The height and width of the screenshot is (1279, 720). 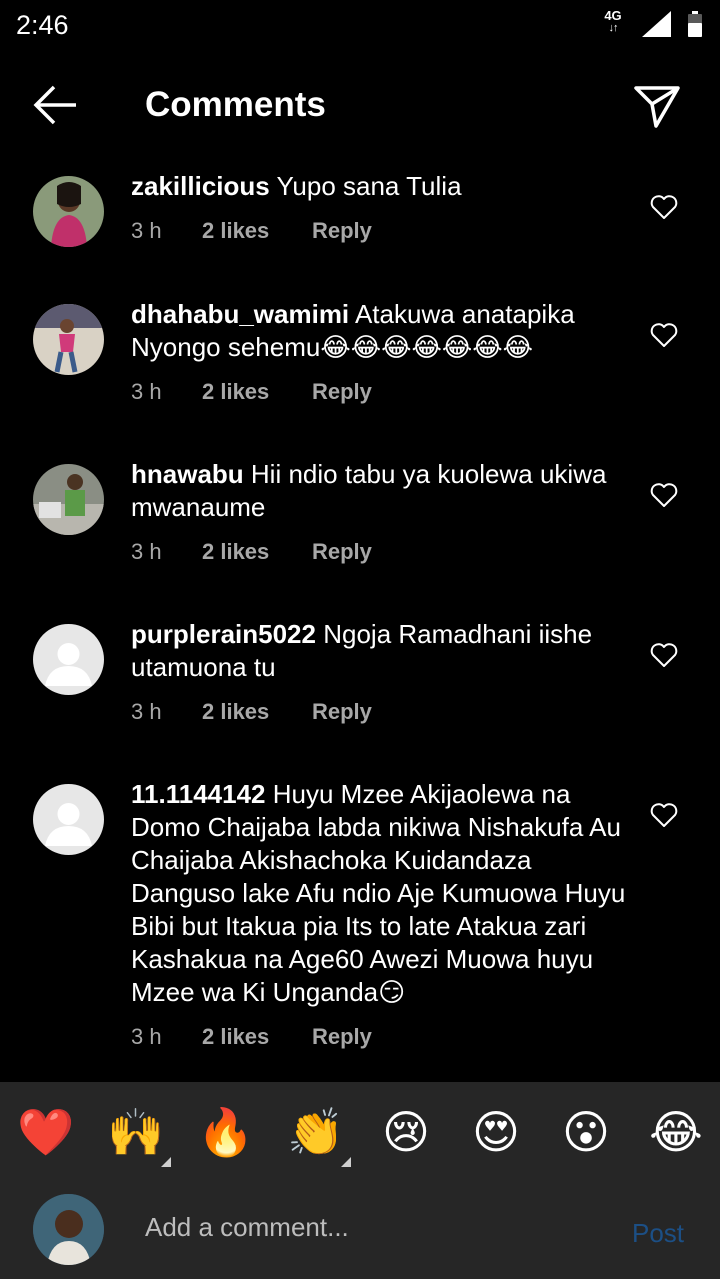 What do you see at coordinates (223, 634) in the screenshot?
I see `comment-username: purplerain5022` at bounding box center [223, 634].